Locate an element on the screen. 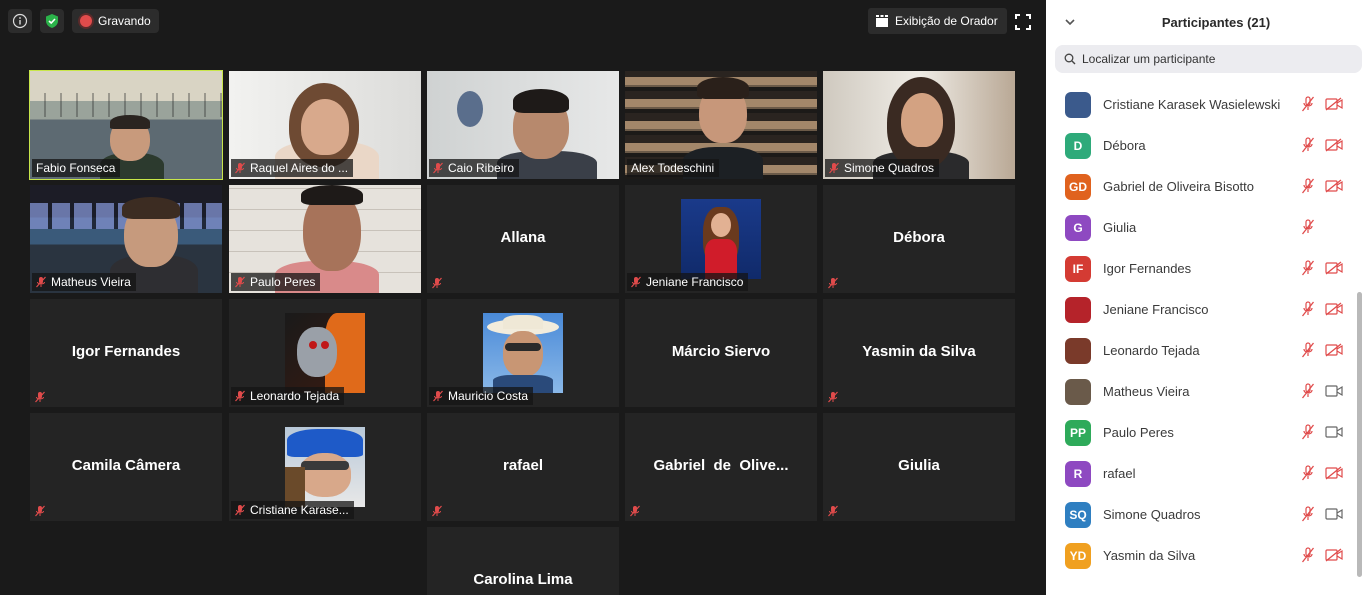 Image resolution: width=1366 pixels, height=595 pixels. tile-center-name: Débora is located at coordinates (919, 237).